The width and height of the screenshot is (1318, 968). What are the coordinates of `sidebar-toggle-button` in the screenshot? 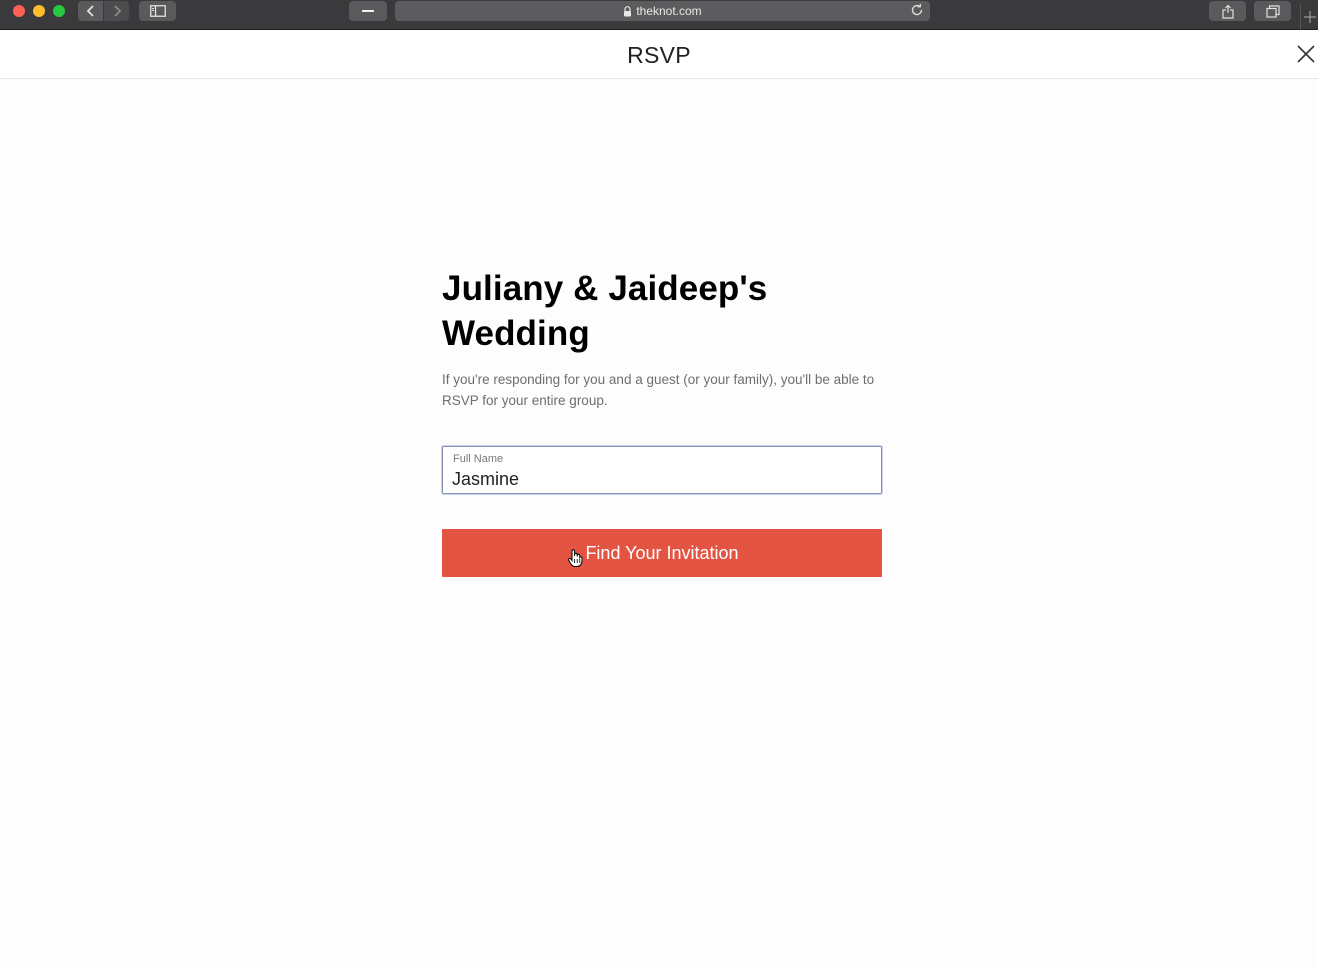 It's located at (157, 11).